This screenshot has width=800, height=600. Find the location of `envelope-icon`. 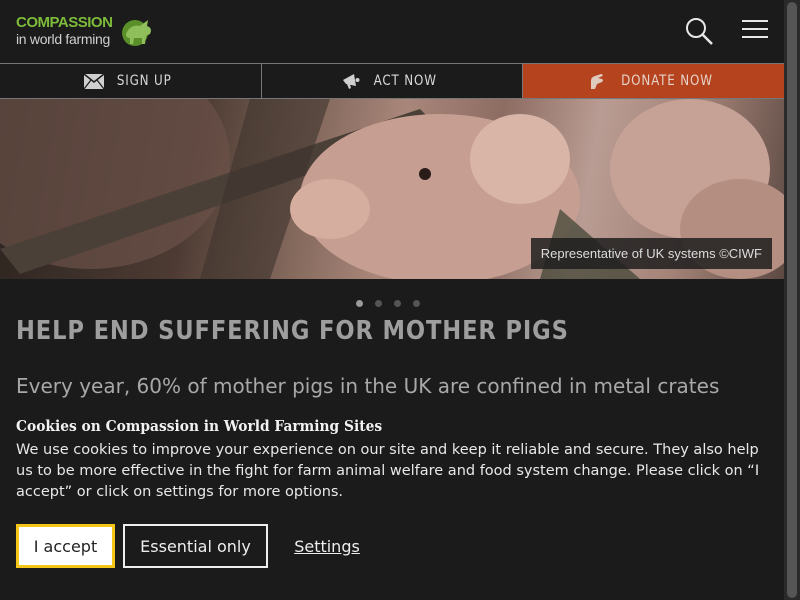

envelope-icon is located at coordinates (94, 81).